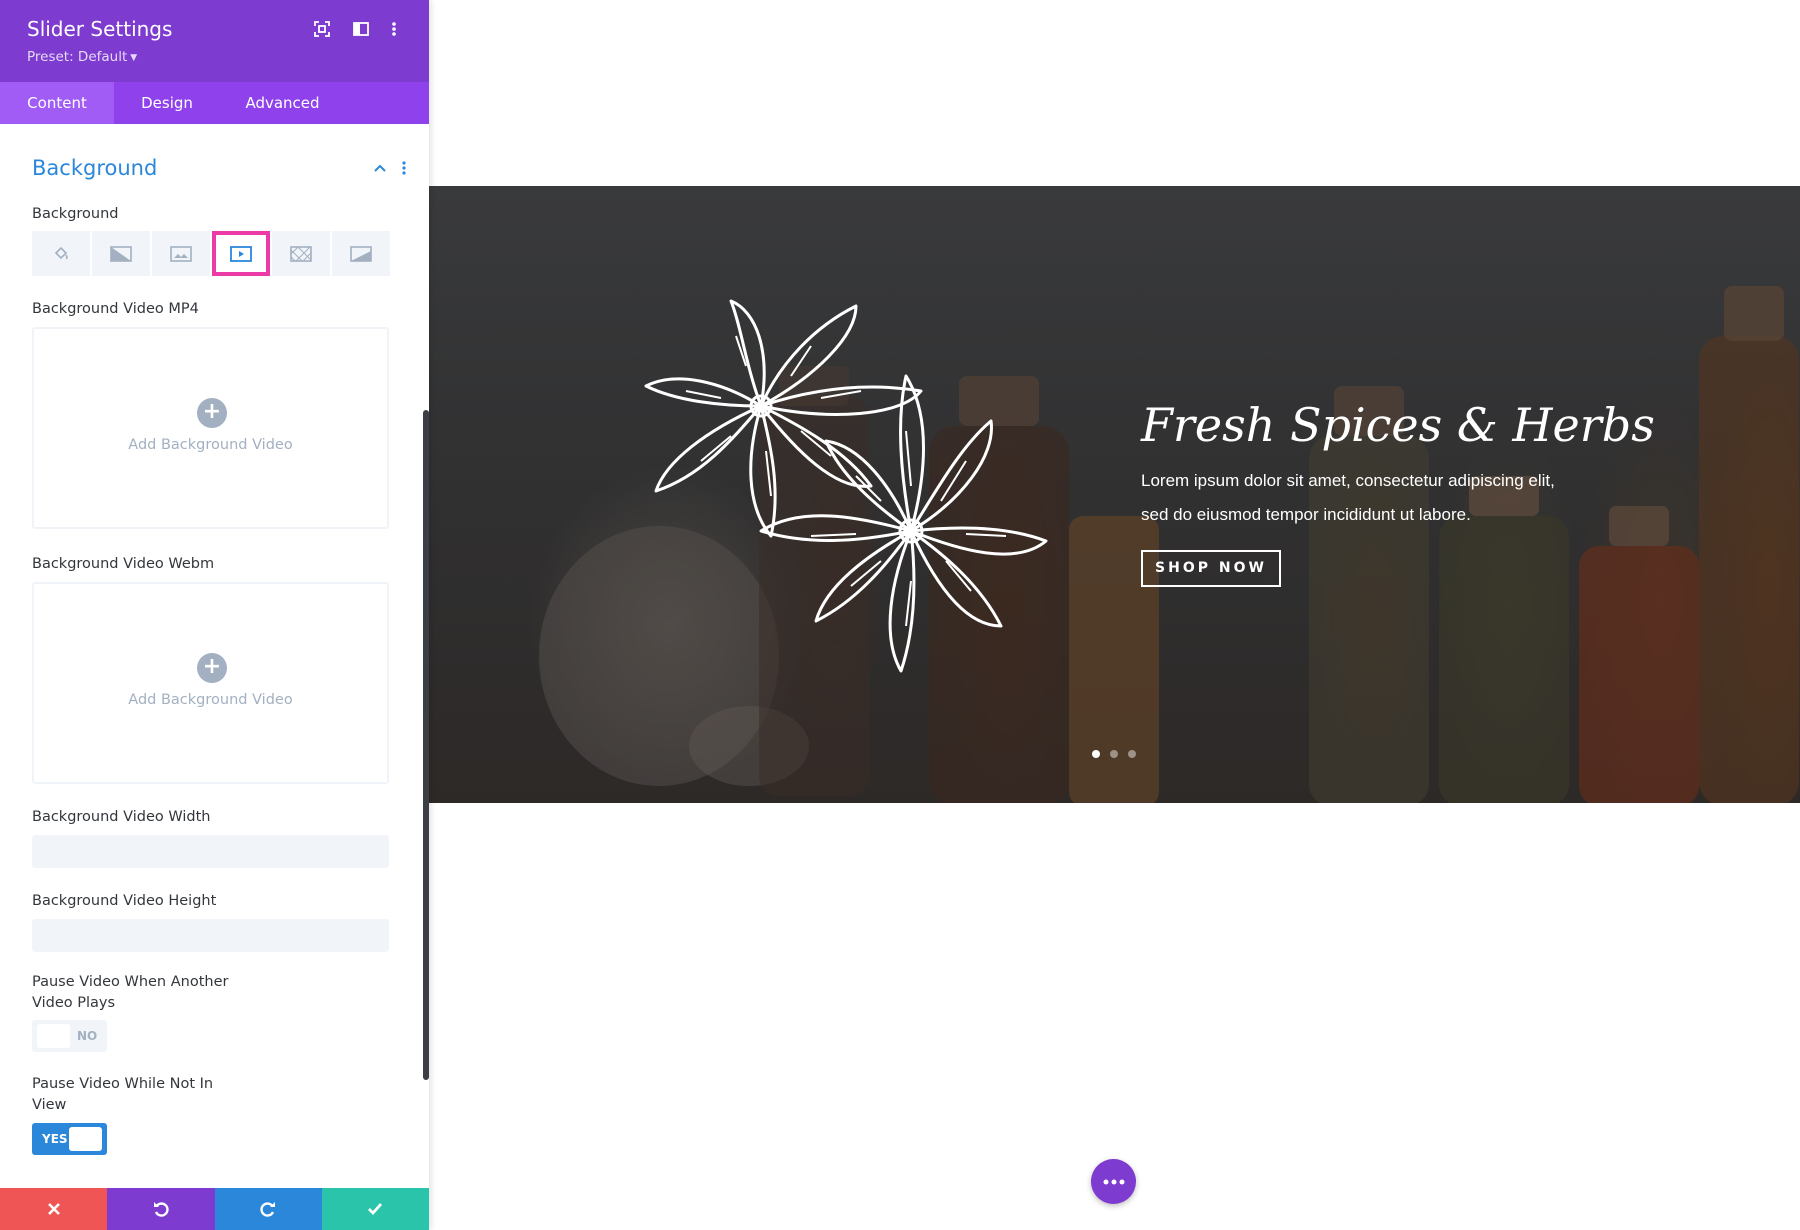 The width and height of the screenshot is (1800, 1230). I want to click on bg-type-pattern, so click(301, 253).